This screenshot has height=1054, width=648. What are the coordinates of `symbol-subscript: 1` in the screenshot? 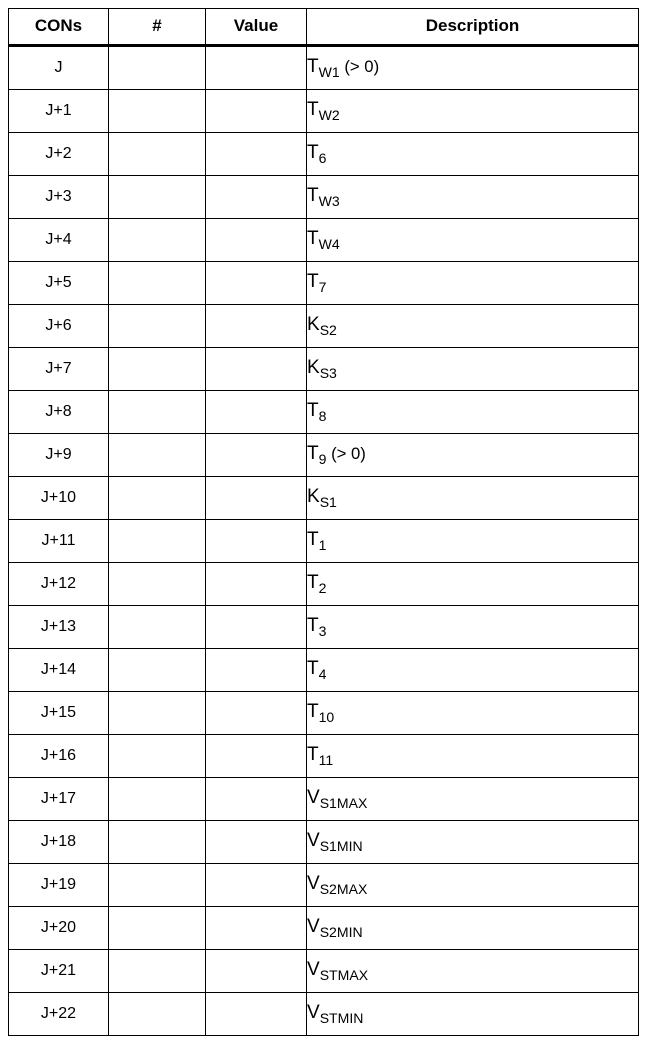 It's located at (322, 544).